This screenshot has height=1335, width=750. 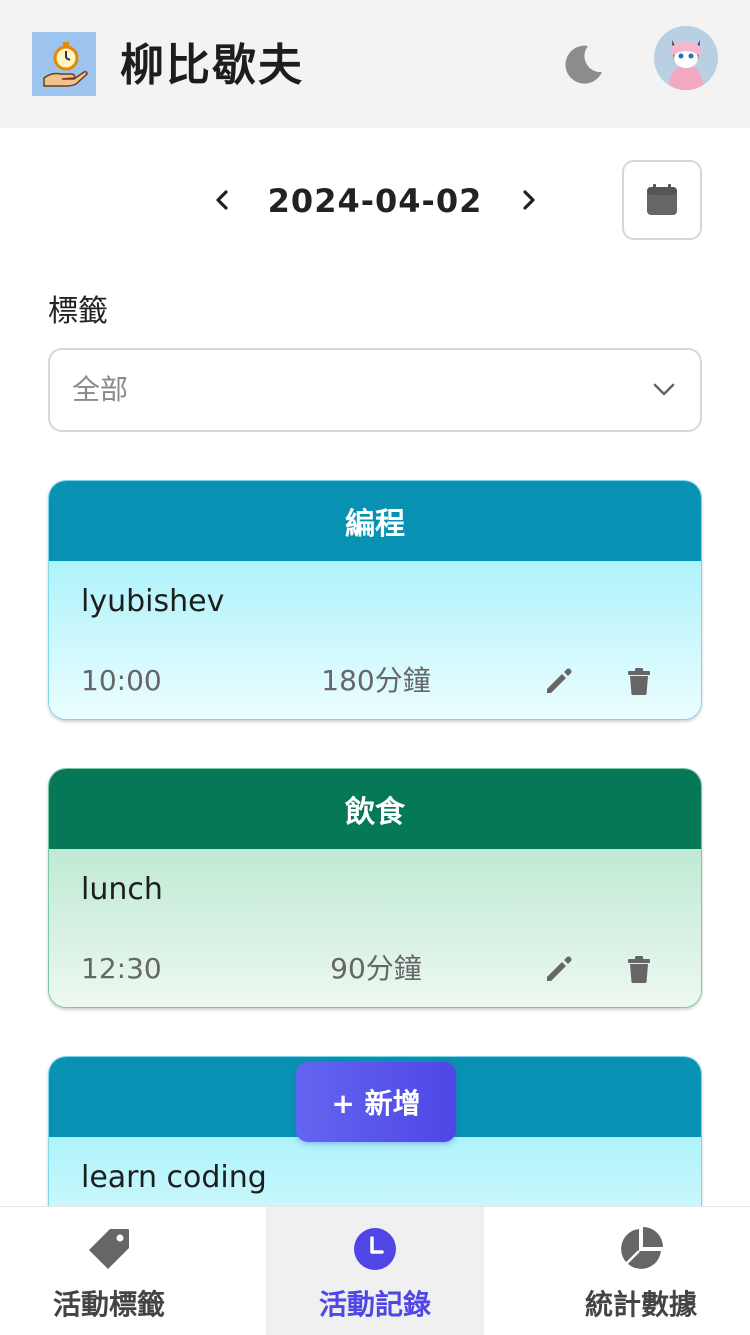 I want to click on record-body: lyubishev 10:00 180分鐘, so click(x=375, y=640).